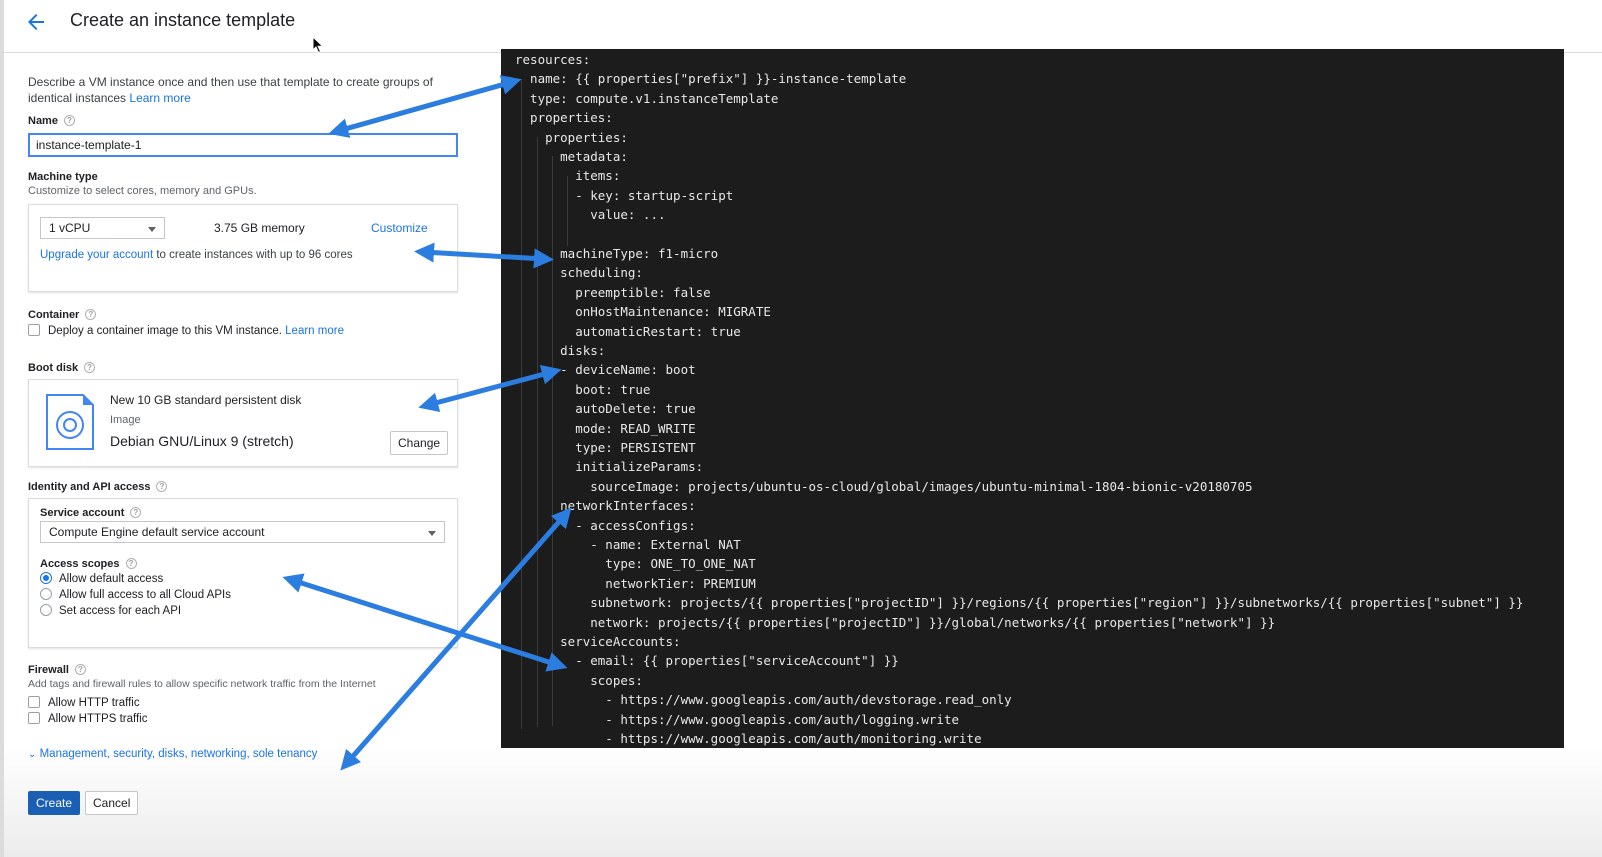 This screenshot has width=1602, height=857. I want to click on code-line: preemptible: false, so click(613, 292).